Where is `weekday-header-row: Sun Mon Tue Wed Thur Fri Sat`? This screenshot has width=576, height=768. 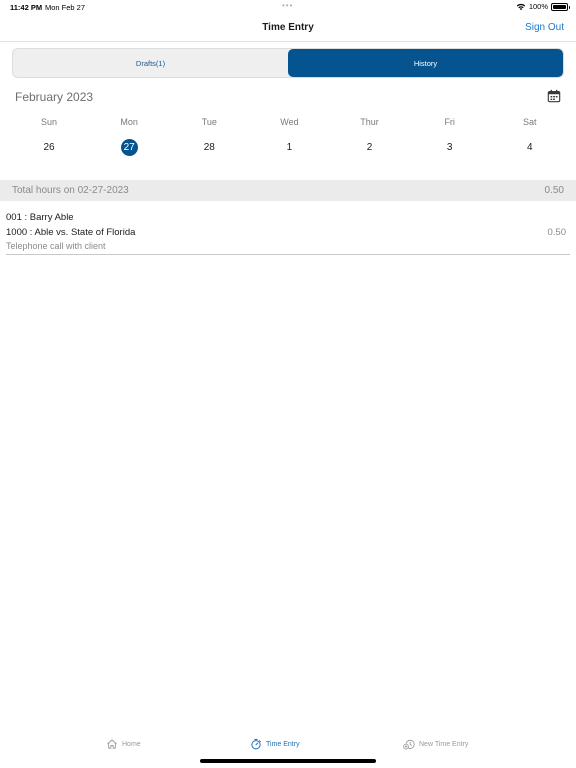 weekday-header-row: Sun Mon Tue Wed Thur Fri Sat is located at coordinates (289, 123).